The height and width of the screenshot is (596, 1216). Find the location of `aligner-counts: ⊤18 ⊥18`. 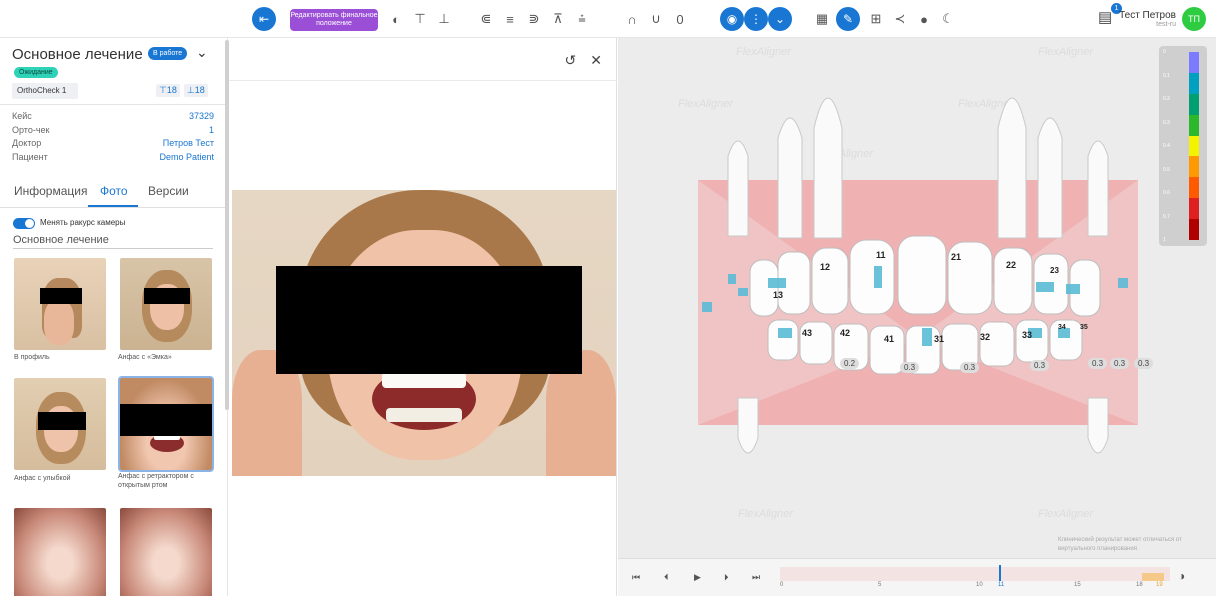

aligner-counts: ⊤18 ⊥18 is located at coordinates (182, 90).